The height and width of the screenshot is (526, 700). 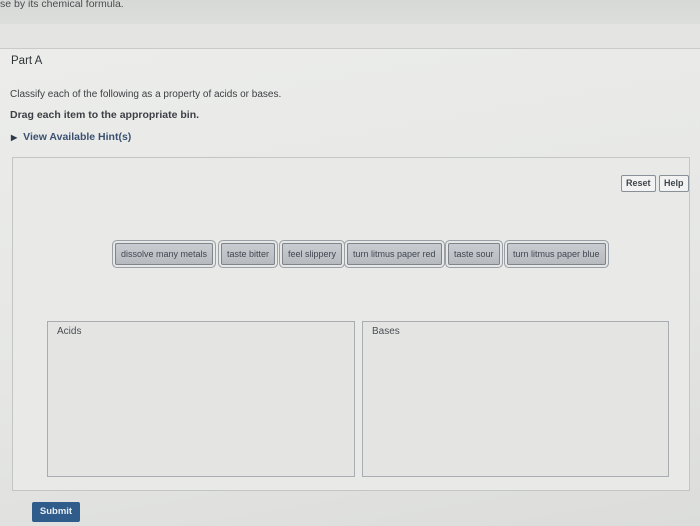 I want to click on top-strip: se by its chemical formula., so click(x=350, y=12).